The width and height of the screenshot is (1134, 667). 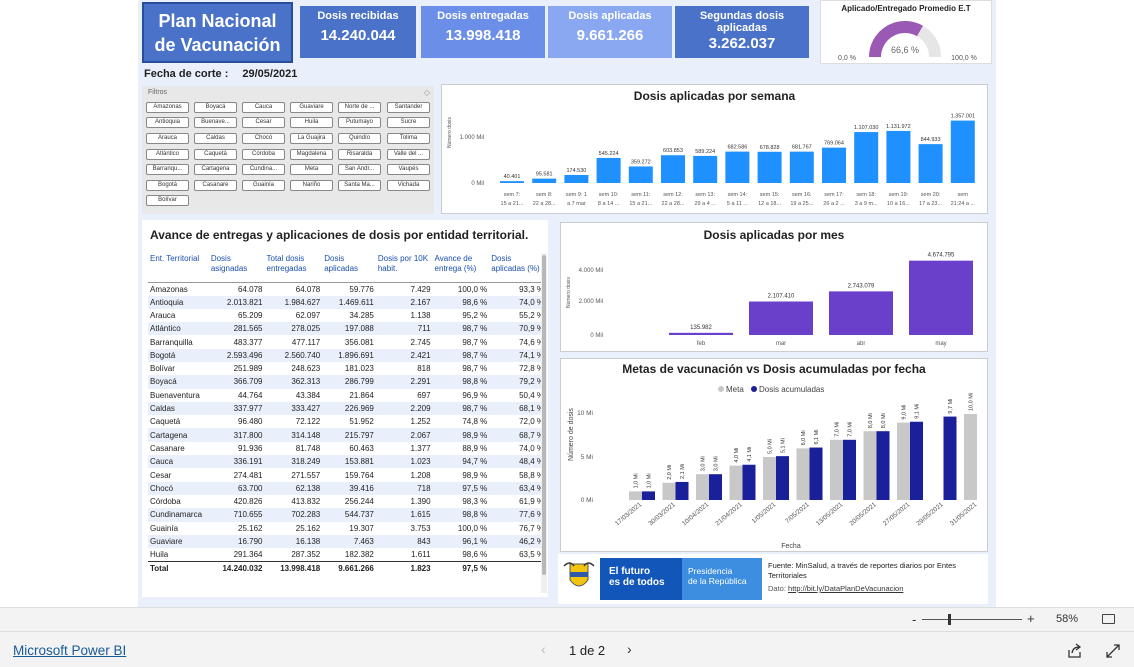 What do you see at coordinates (517, 268) in the screenshot?
I see `column-header: Dosis aplicadas (%)` at bounding box center [517, 268].